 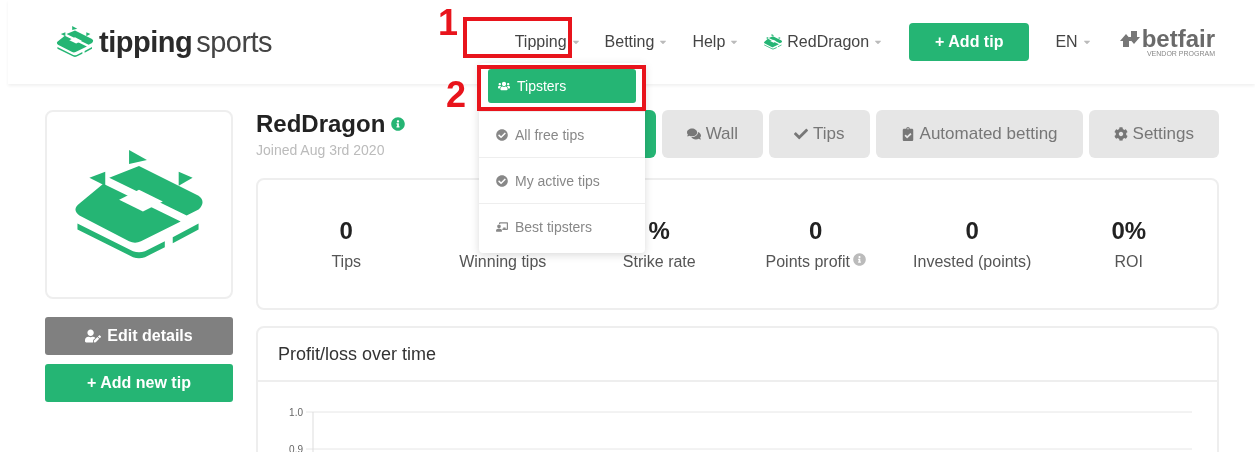 What do you see at coordinates (979, 134) in the screenshot?
I see `profile-tab: Automated betting` at bounding box center [979, 134].